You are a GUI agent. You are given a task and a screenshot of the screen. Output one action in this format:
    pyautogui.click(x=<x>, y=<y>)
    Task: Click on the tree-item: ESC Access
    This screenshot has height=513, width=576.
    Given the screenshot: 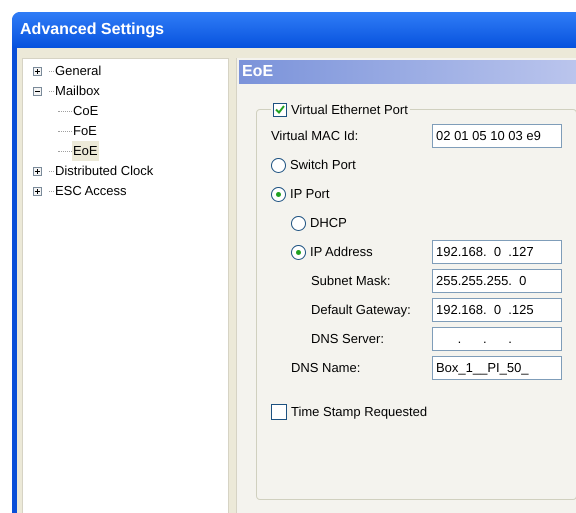 What is the action you would take?
    pyautogui.click(x=91, y=191)
    